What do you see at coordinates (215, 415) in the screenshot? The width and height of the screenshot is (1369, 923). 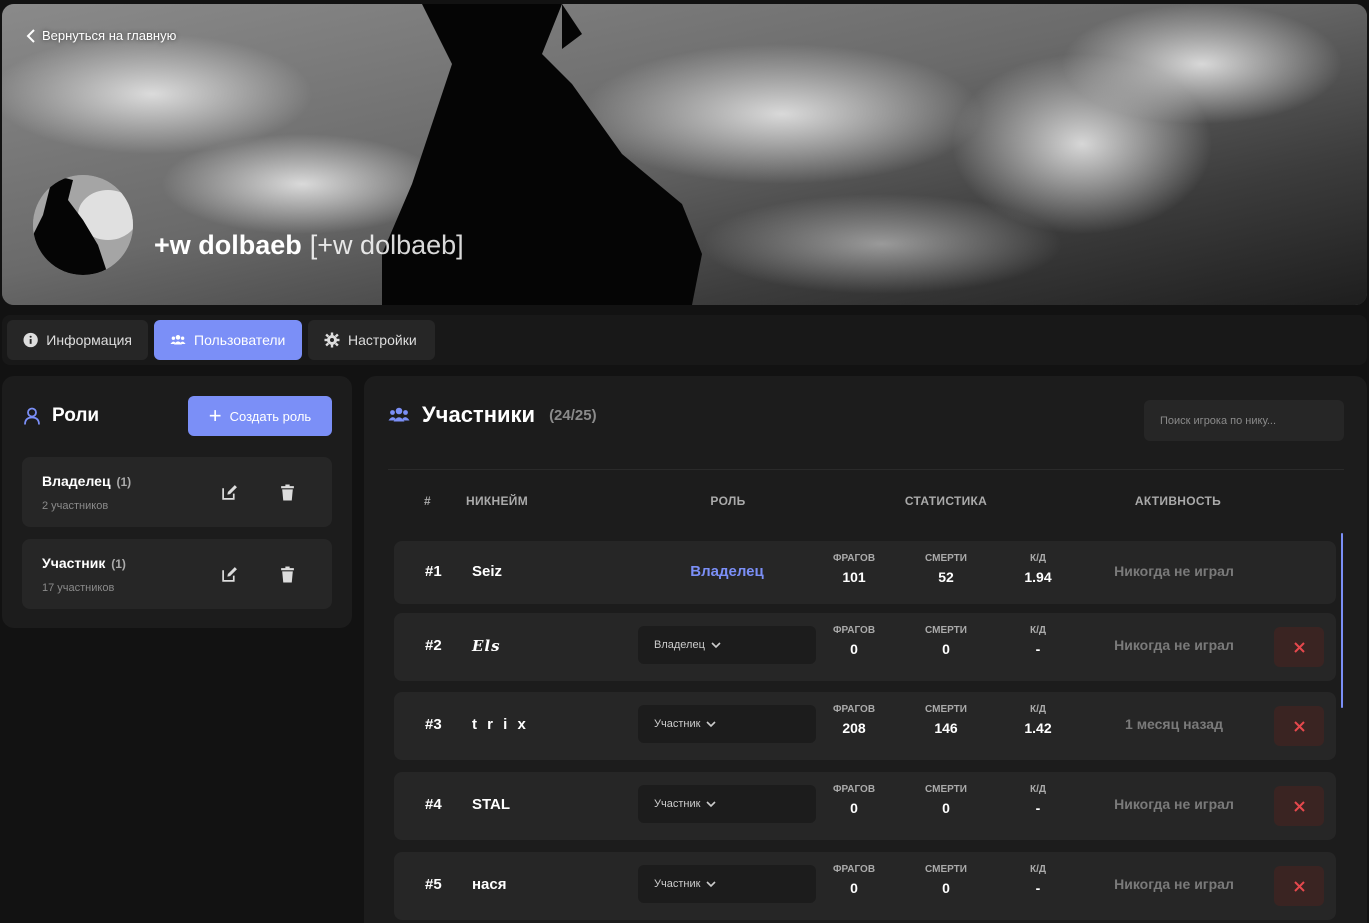 I see `plus-icon: +` at bounding box center [215, 415].